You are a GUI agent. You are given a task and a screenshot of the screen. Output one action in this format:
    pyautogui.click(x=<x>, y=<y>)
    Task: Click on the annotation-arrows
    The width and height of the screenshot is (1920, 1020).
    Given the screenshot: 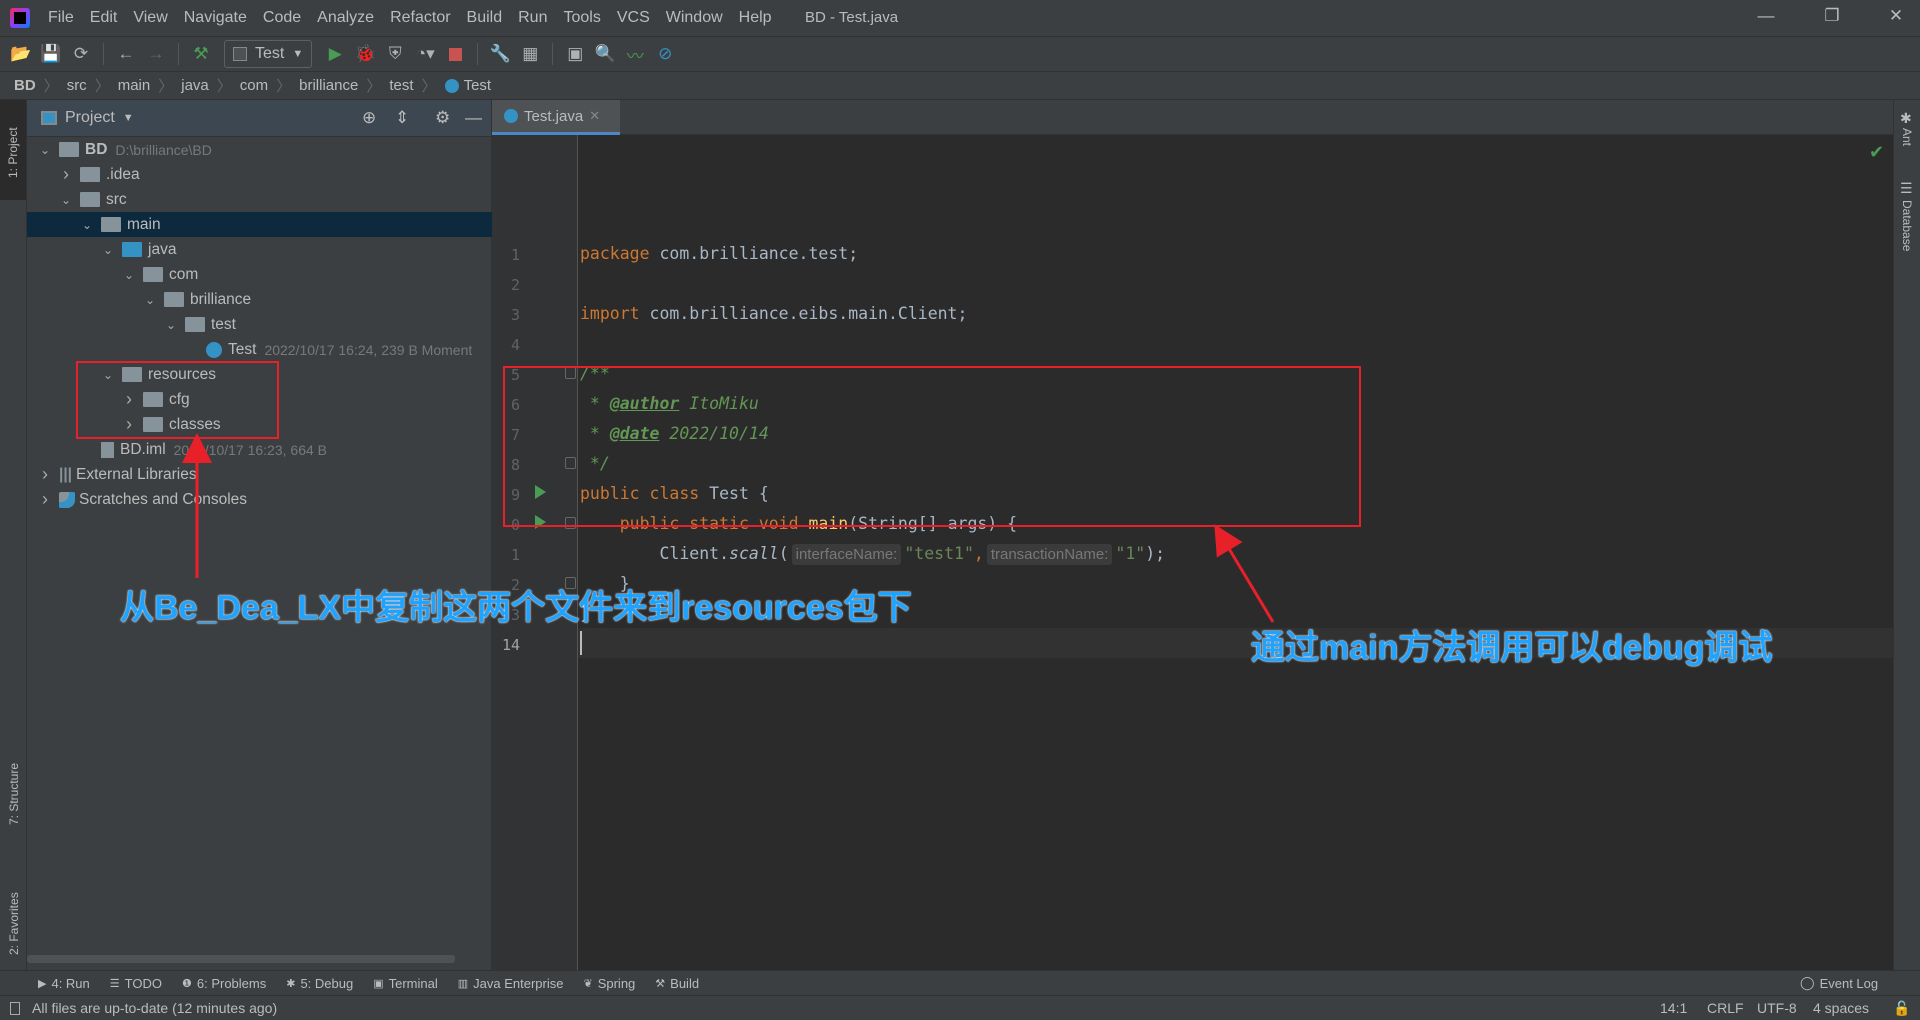 What is the action you would take?
    pyautogui.click(x=728, y=528)
    